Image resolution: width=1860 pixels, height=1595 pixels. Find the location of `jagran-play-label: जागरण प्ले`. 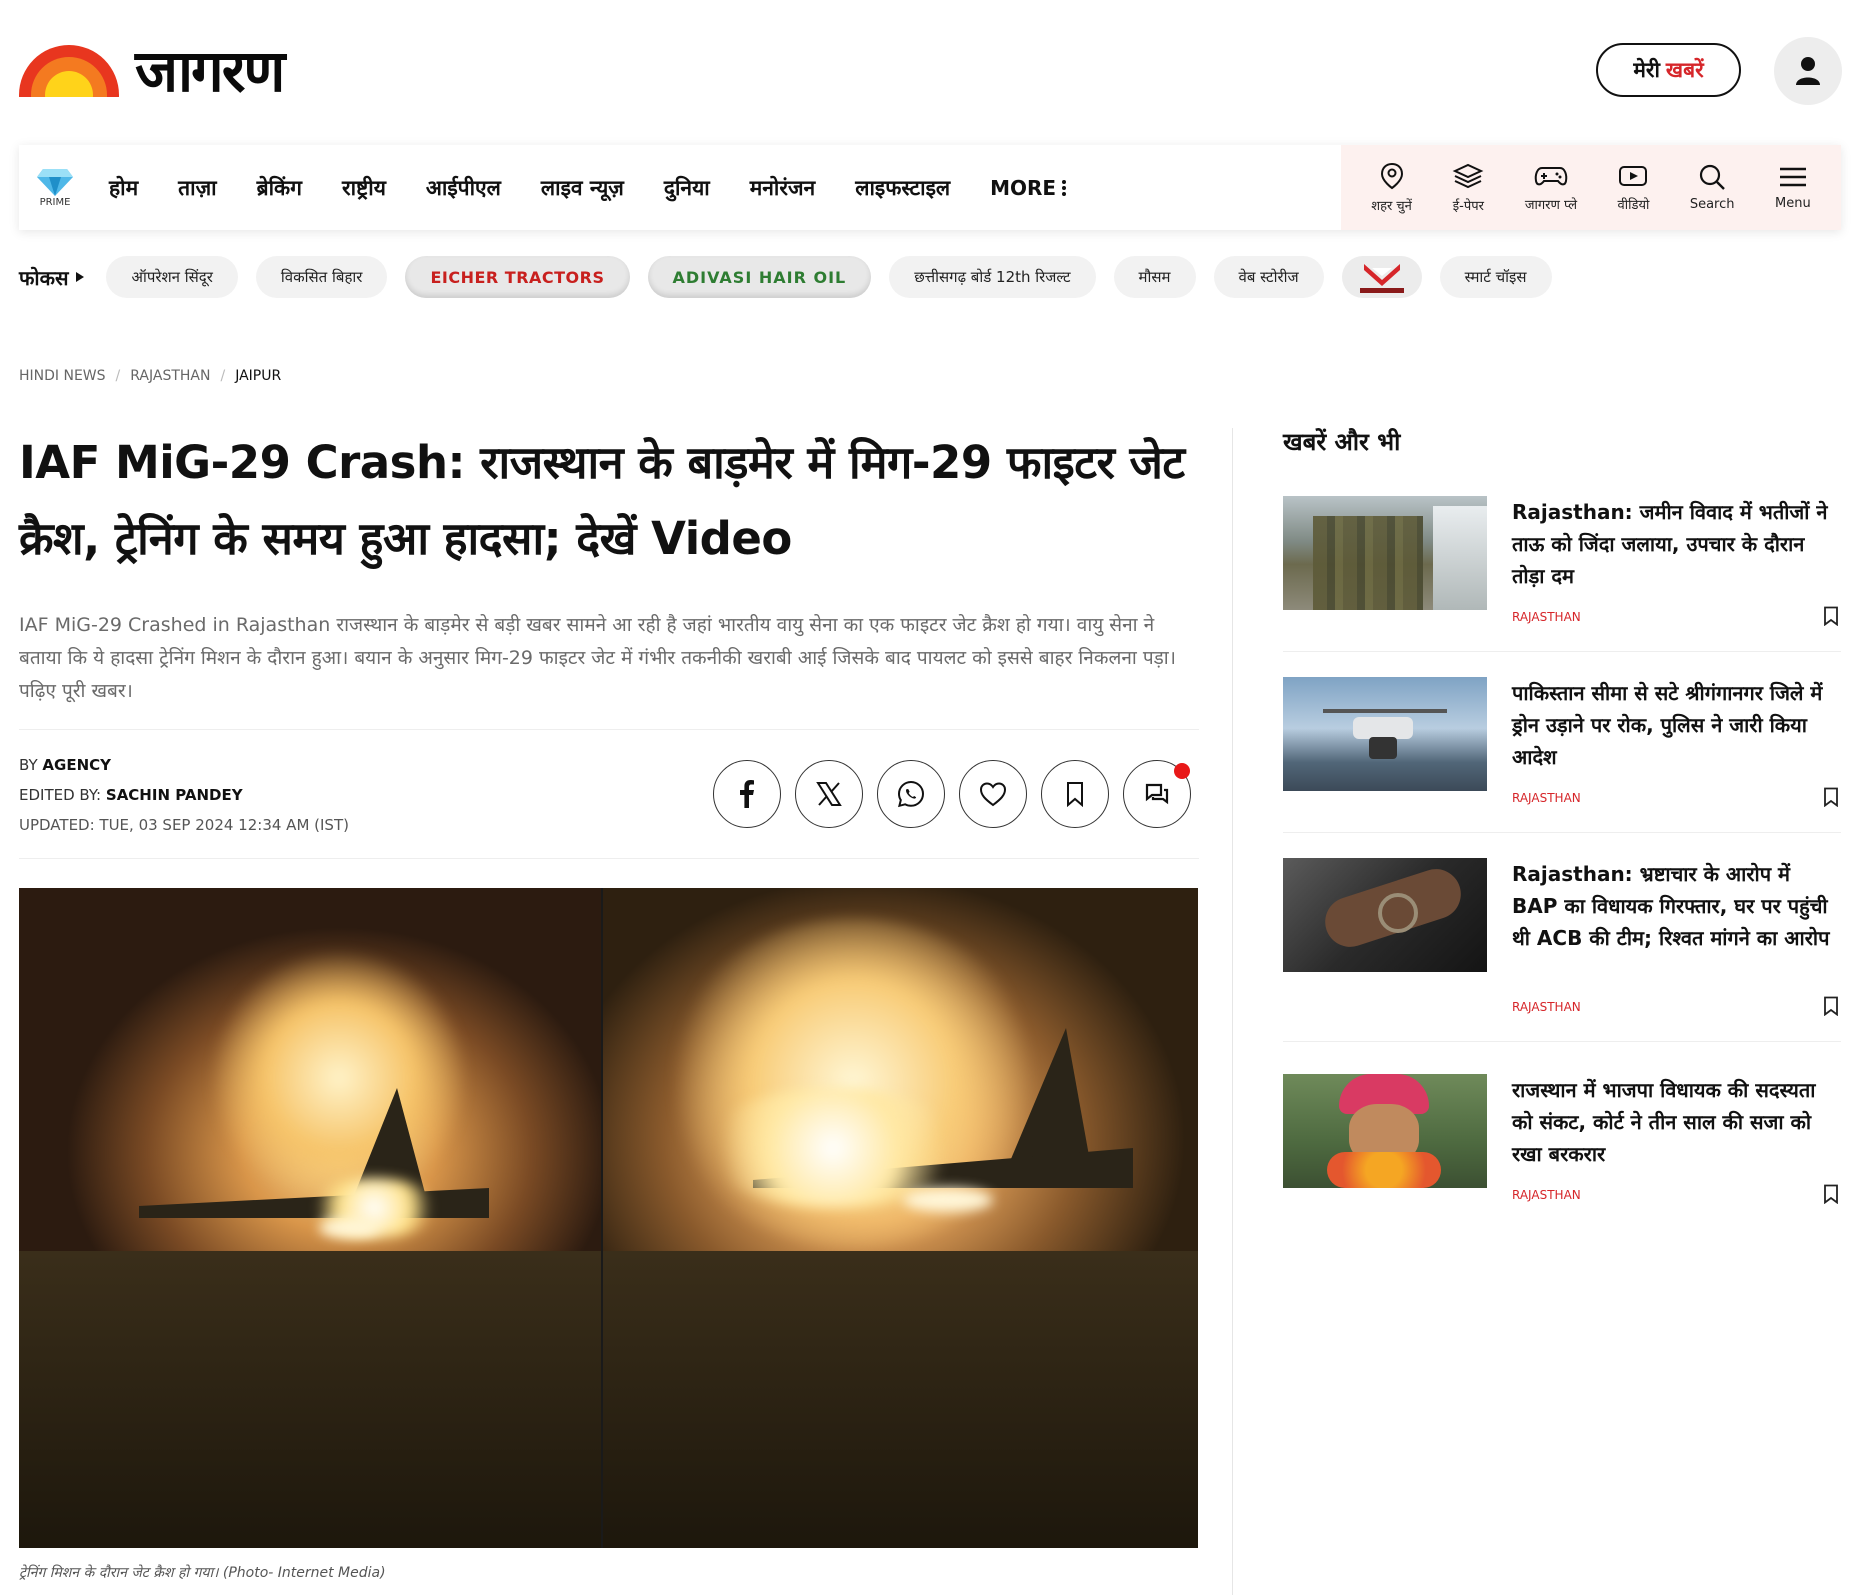

jagran-play-label: जागरण प्ले is located at coordinates (1551, 205).